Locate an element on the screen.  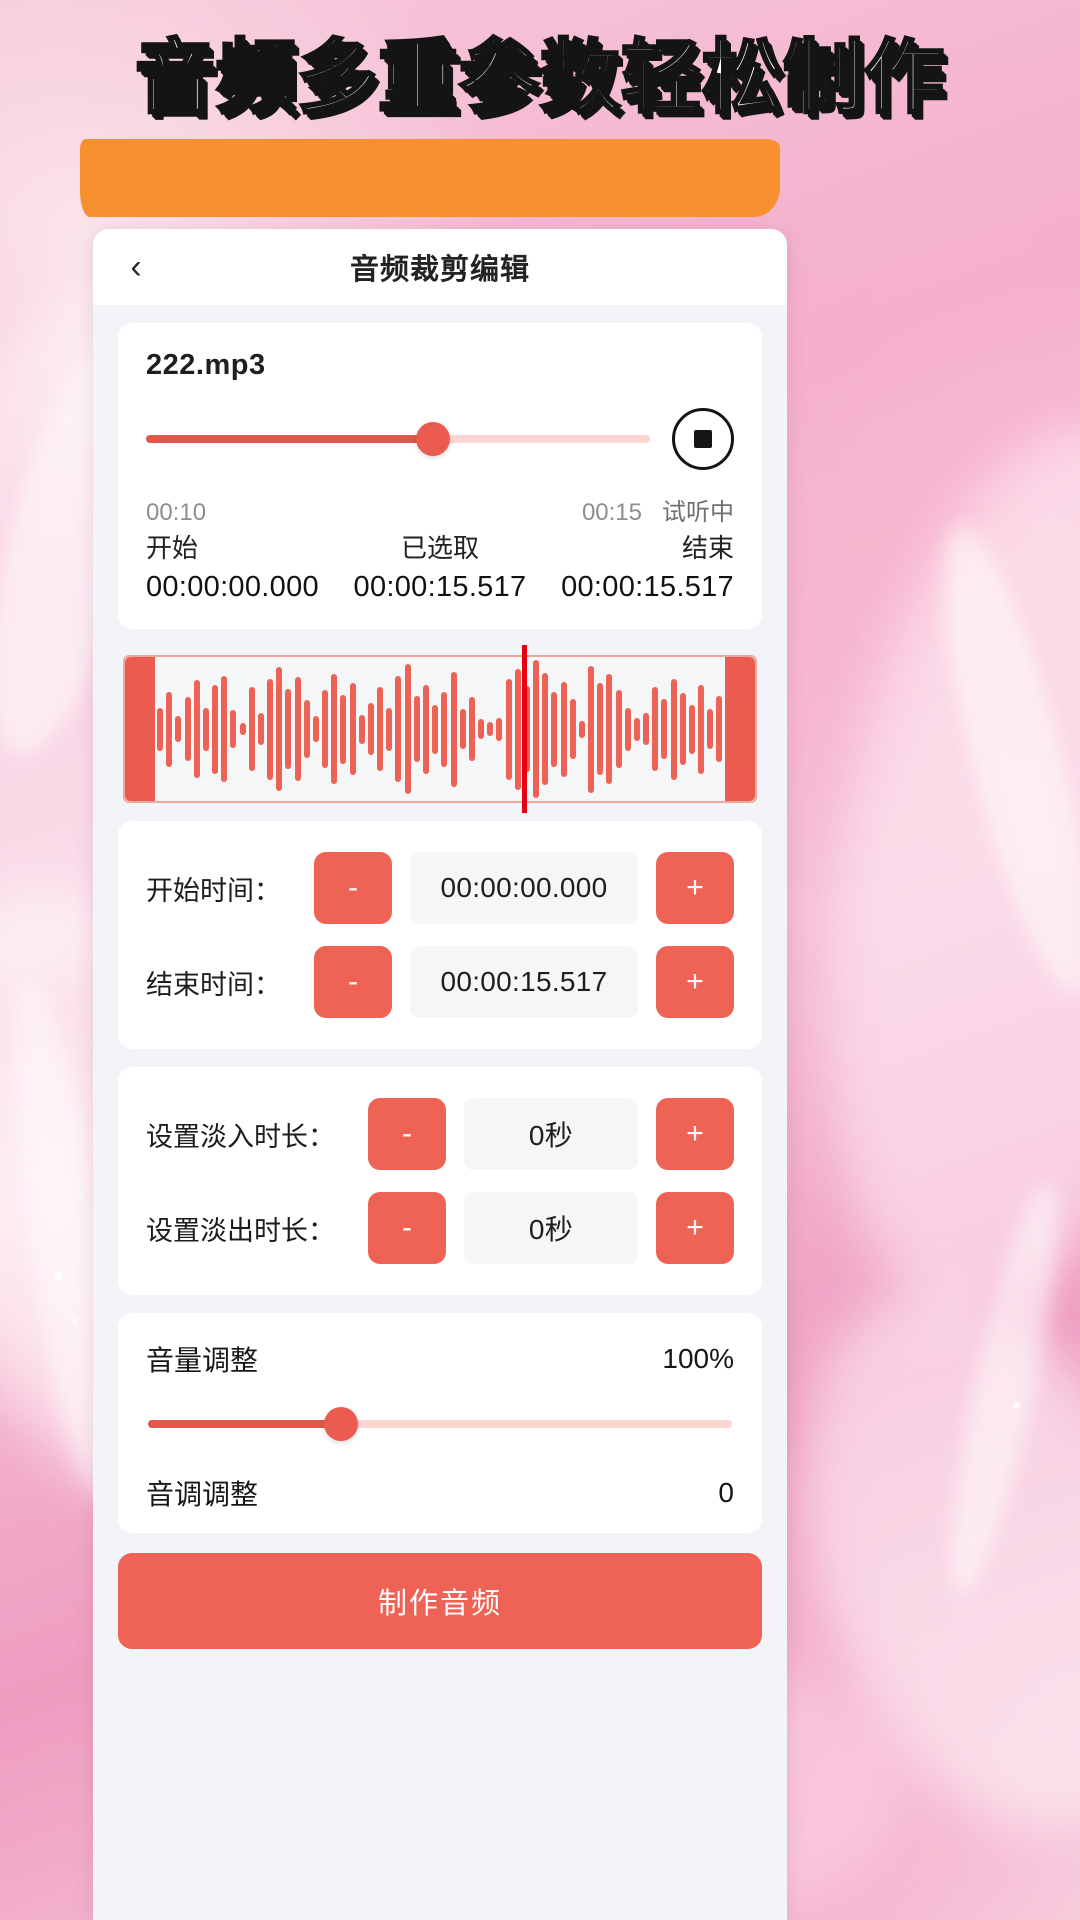
volume-value: 100% is located at coordinates (698, 1359).